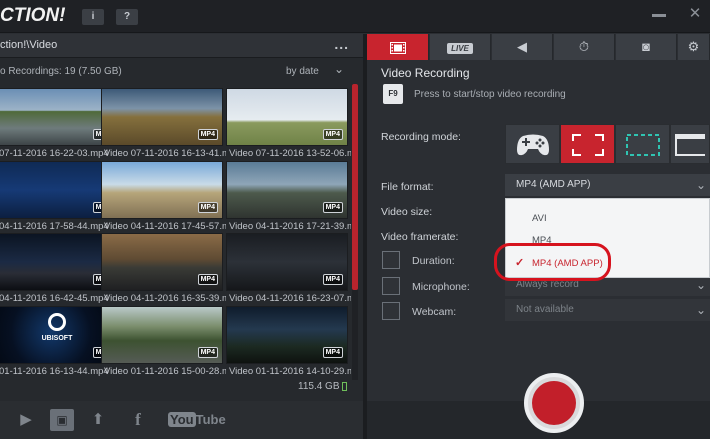 This screenshot has height=439, width=710. I want to click on facebook-icon: f, so click(138, 420).